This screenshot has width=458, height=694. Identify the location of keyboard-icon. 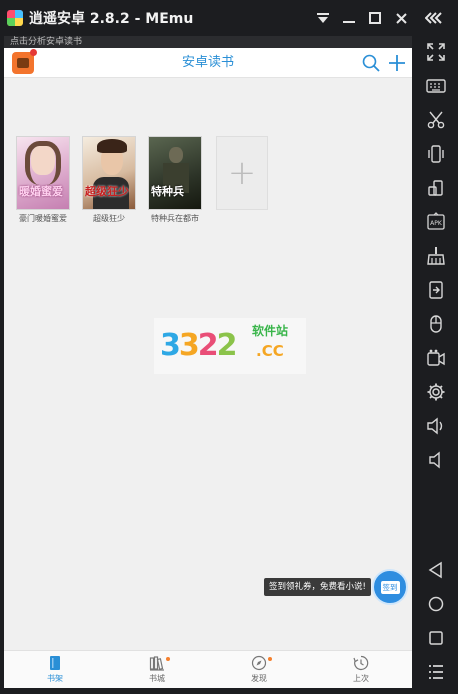
(436, 86).